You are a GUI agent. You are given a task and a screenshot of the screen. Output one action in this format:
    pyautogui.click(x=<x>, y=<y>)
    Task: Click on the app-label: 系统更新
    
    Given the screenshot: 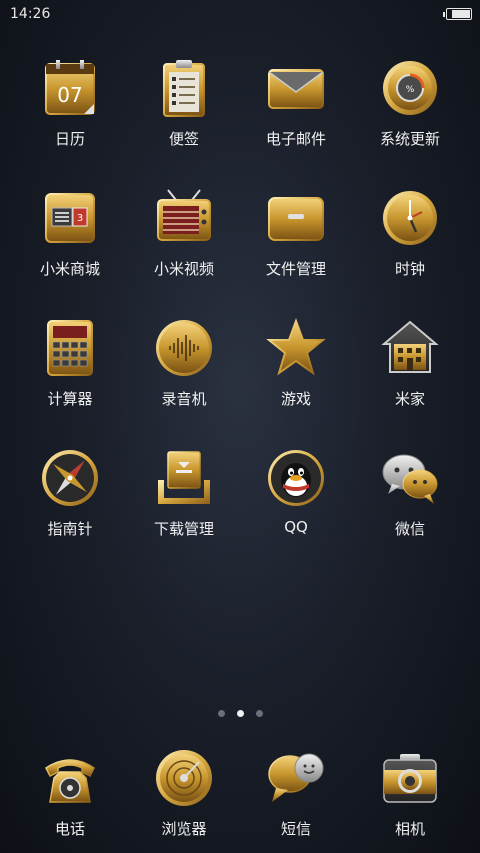 What is the action you would take?
    pyautogui.click(x=409, y=139)
    